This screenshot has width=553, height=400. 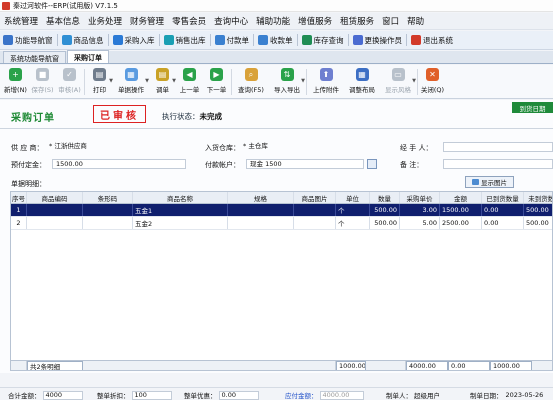 What do you see at coordinates (15, 81) in the screenshot?
I see `toolbar-add-button: + 新增(N)` at bounding box center [15, 81].